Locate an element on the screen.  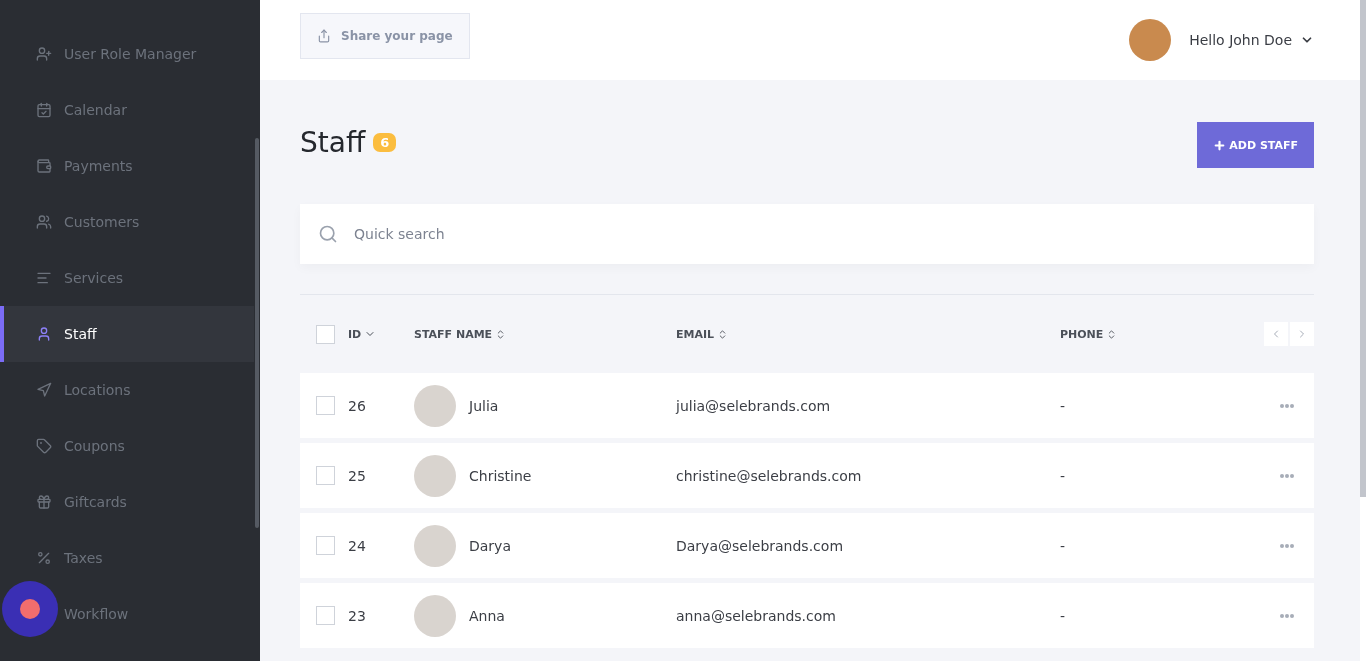
percent-icon is located at coordinates (44, 558).